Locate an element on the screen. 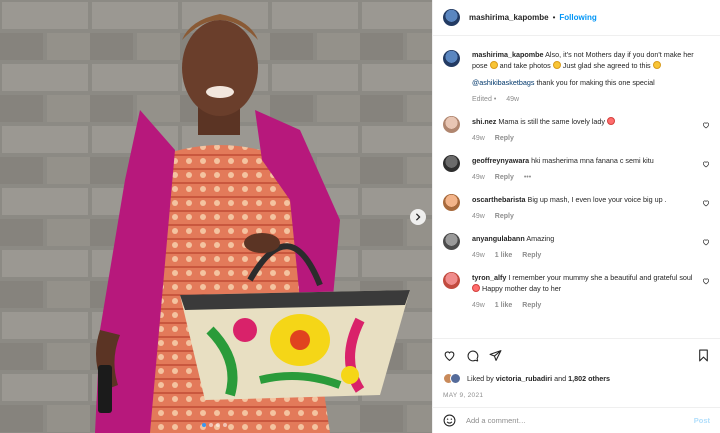 This screenshot has width=720, height=433. comment-icon is located at coordinates (472, 355).